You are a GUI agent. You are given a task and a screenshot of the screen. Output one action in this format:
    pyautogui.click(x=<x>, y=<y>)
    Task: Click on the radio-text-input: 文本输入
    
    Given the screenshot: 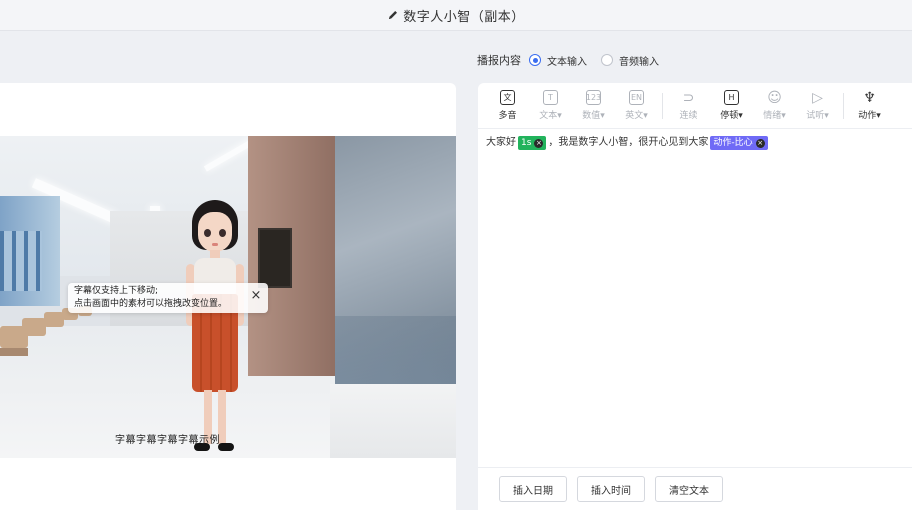 What is the action you would take?
    pyautogui.click(x=558, y=60)
    